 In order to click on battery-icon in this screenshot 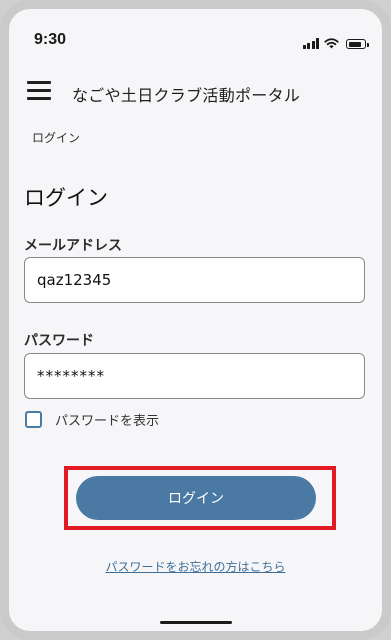, I will do `click(357, 44)`.